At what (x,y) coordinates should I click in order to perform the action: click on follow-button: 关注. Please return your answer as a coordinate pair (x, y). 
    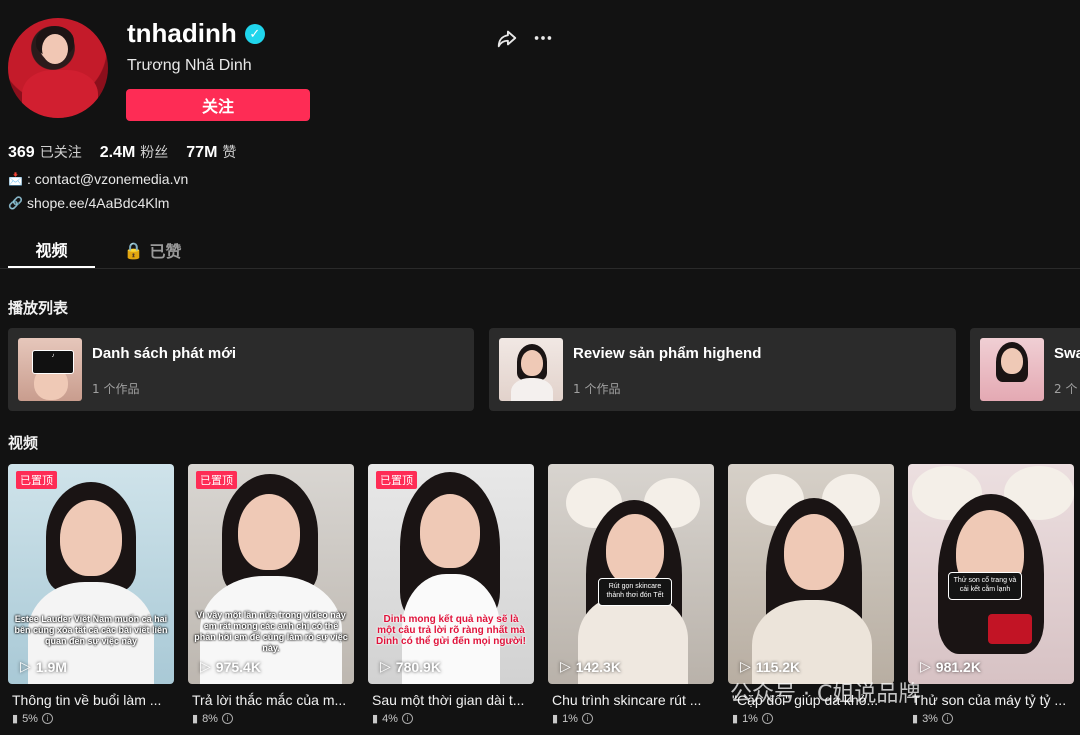
    Looking at the image, I should click on (218, 105).